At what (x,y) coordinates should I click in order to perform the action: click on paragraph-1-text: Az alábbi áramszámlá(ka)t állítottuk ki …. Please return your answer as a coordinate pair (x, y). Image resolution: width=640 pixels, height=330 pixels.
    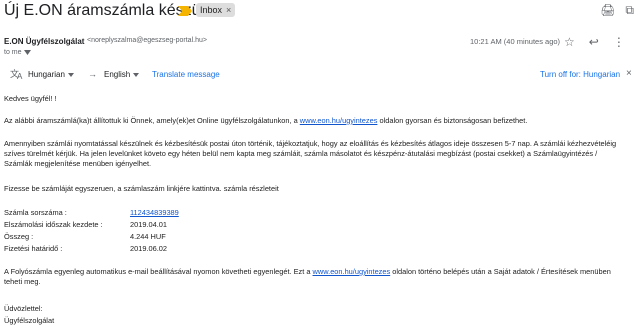
    Looking at the image, I should click on (152, 120).